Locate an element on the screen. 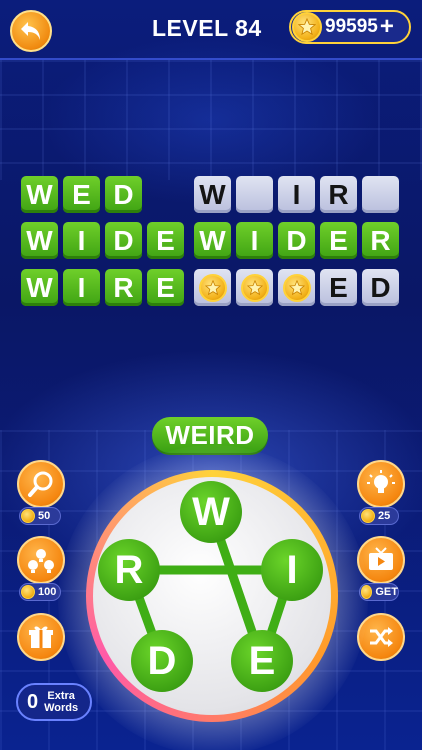  wheel-letter-e: E is located at coordinates (262, 661).